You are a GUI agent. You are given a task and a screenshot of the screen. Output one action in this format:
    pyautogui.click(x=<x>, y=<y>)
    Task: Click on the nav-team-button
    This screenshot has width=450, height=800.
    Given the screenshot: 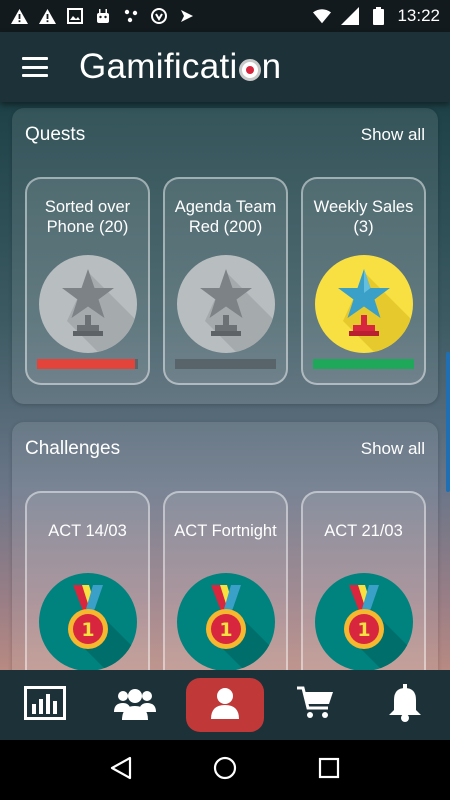 What is the action you would take?
    pyautogui.click(x=135, y=705)
    